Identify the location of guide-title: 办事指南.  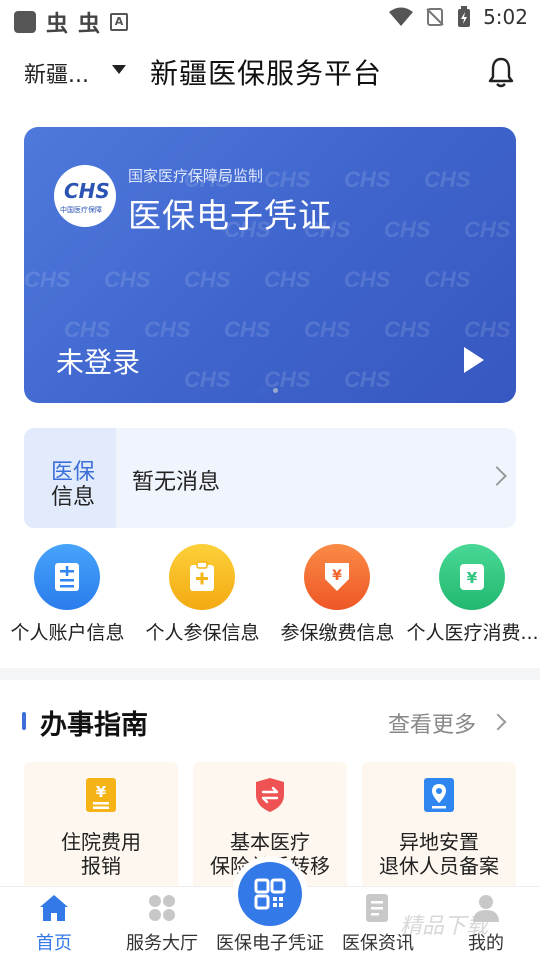
(94, 725).